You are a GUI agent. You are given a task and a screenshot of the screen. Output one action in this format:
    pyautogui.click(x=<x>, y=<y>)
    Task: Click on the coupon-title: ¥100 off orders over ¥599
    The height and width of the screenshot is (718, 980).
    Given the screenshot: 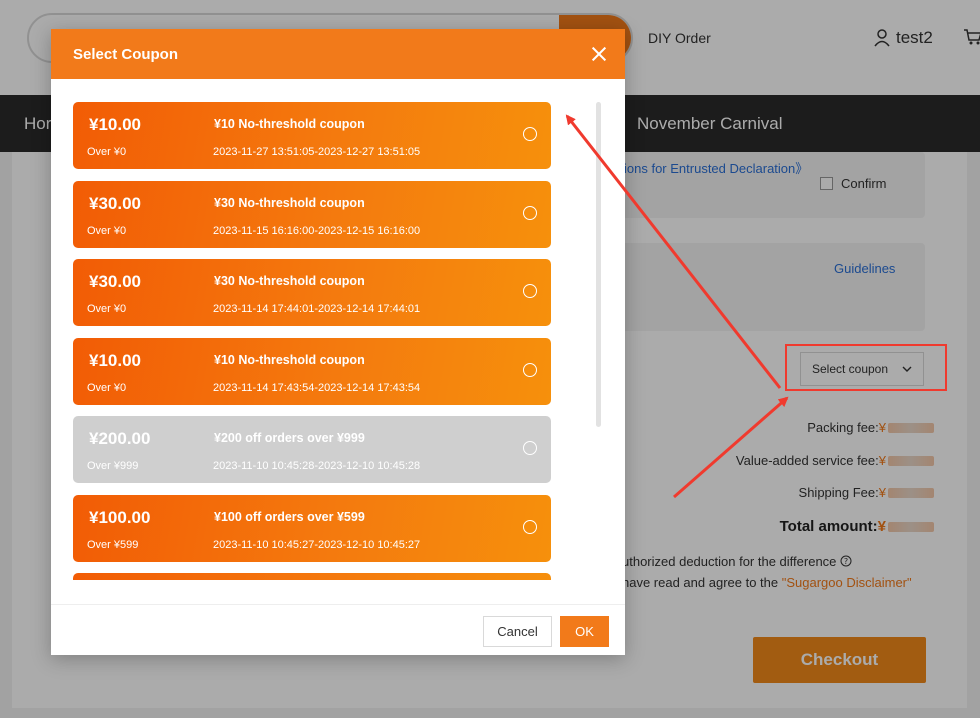 What is the action you would take?
    pyautogui.click(x=289, y=516)
    